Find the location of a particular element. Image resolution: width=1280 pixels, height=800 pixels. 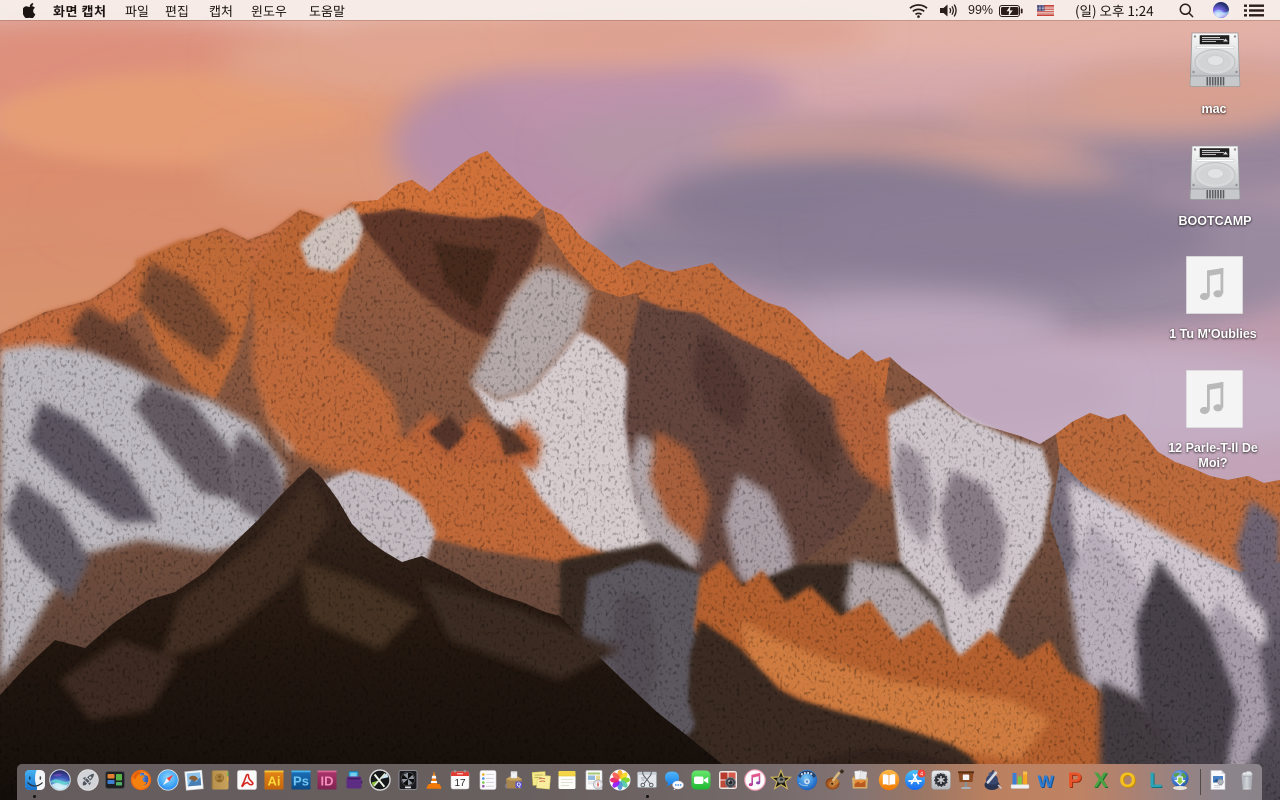

svg-text: 4 is located at coordinates (921, 775).